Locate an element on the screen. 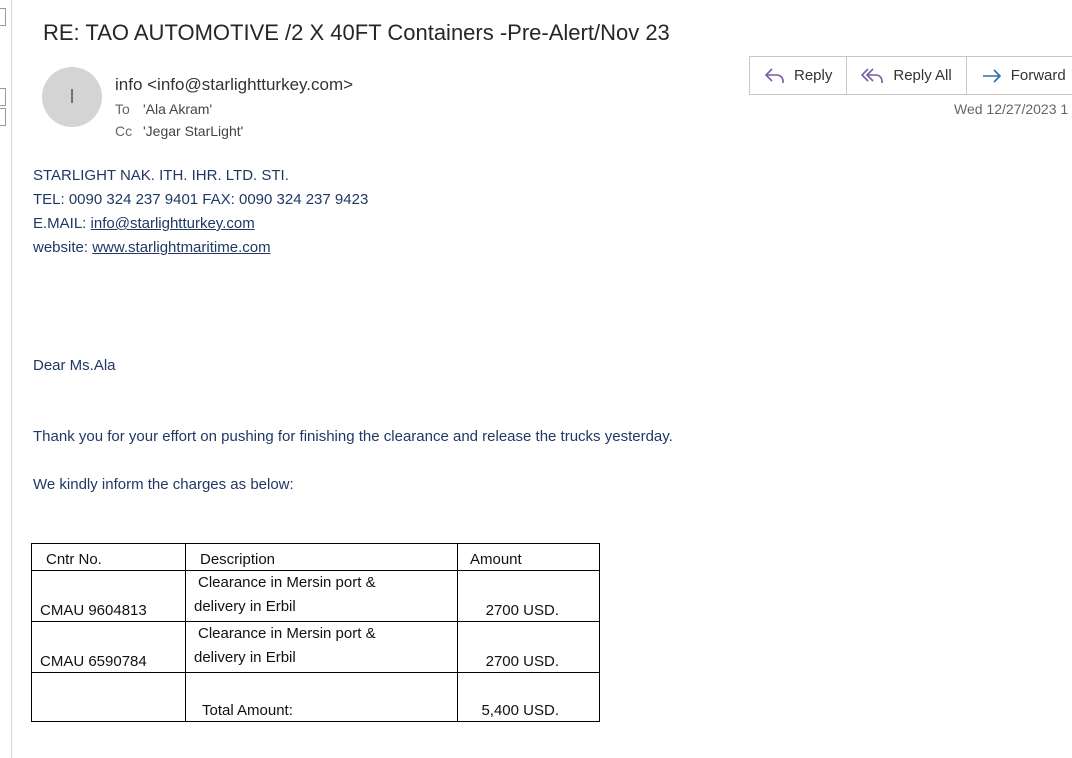 Image resolution: width=1072 pixels, height=758 pixels. table-total-row: Total Amount: 5,400 USD. is located at coordinates (315, 697).